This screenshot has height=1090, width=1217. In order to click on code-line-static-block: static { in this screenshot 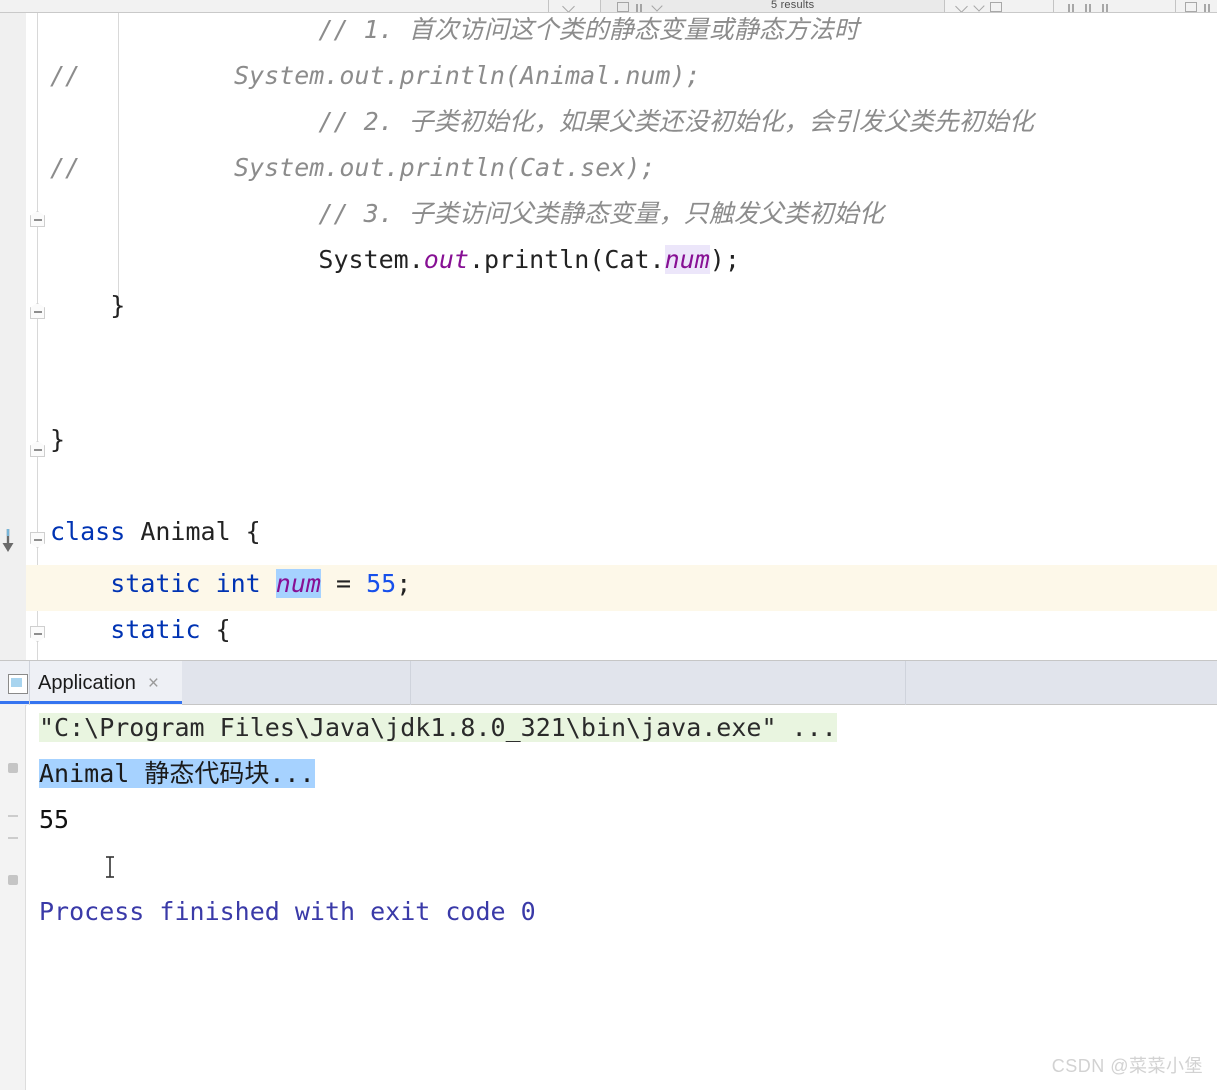, I will do `click(633, 630)`.